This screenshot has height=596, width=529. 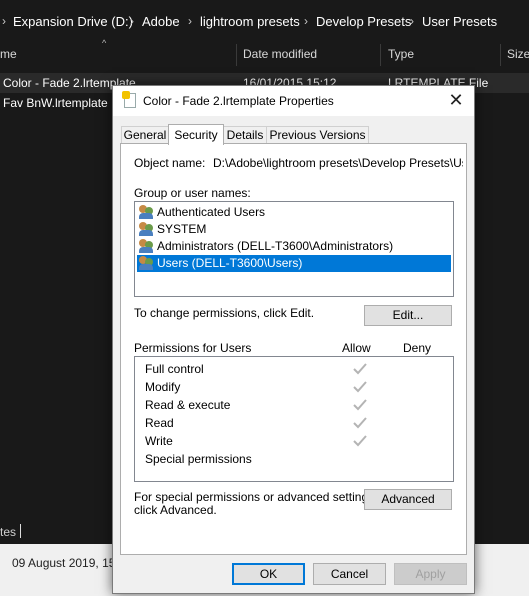 What do you see at coordinates (349, 574) in the screenshot?
I see `cancel-button: Cancel` at bounding box center [349, 574].